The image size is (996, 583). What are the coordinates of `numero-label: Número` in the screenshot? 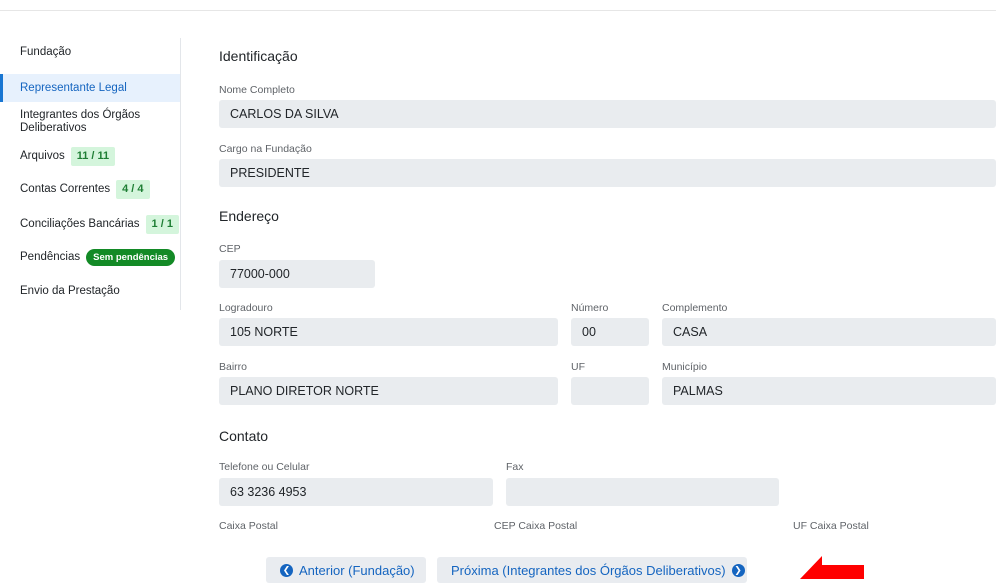 It's located at (590, 308).